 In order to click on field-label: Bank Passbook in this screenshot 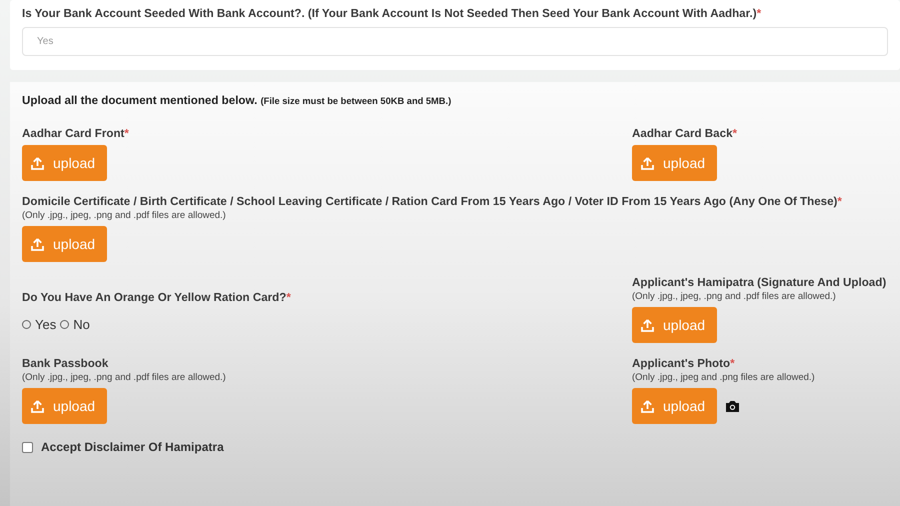, I will do `click(66, 363)`.